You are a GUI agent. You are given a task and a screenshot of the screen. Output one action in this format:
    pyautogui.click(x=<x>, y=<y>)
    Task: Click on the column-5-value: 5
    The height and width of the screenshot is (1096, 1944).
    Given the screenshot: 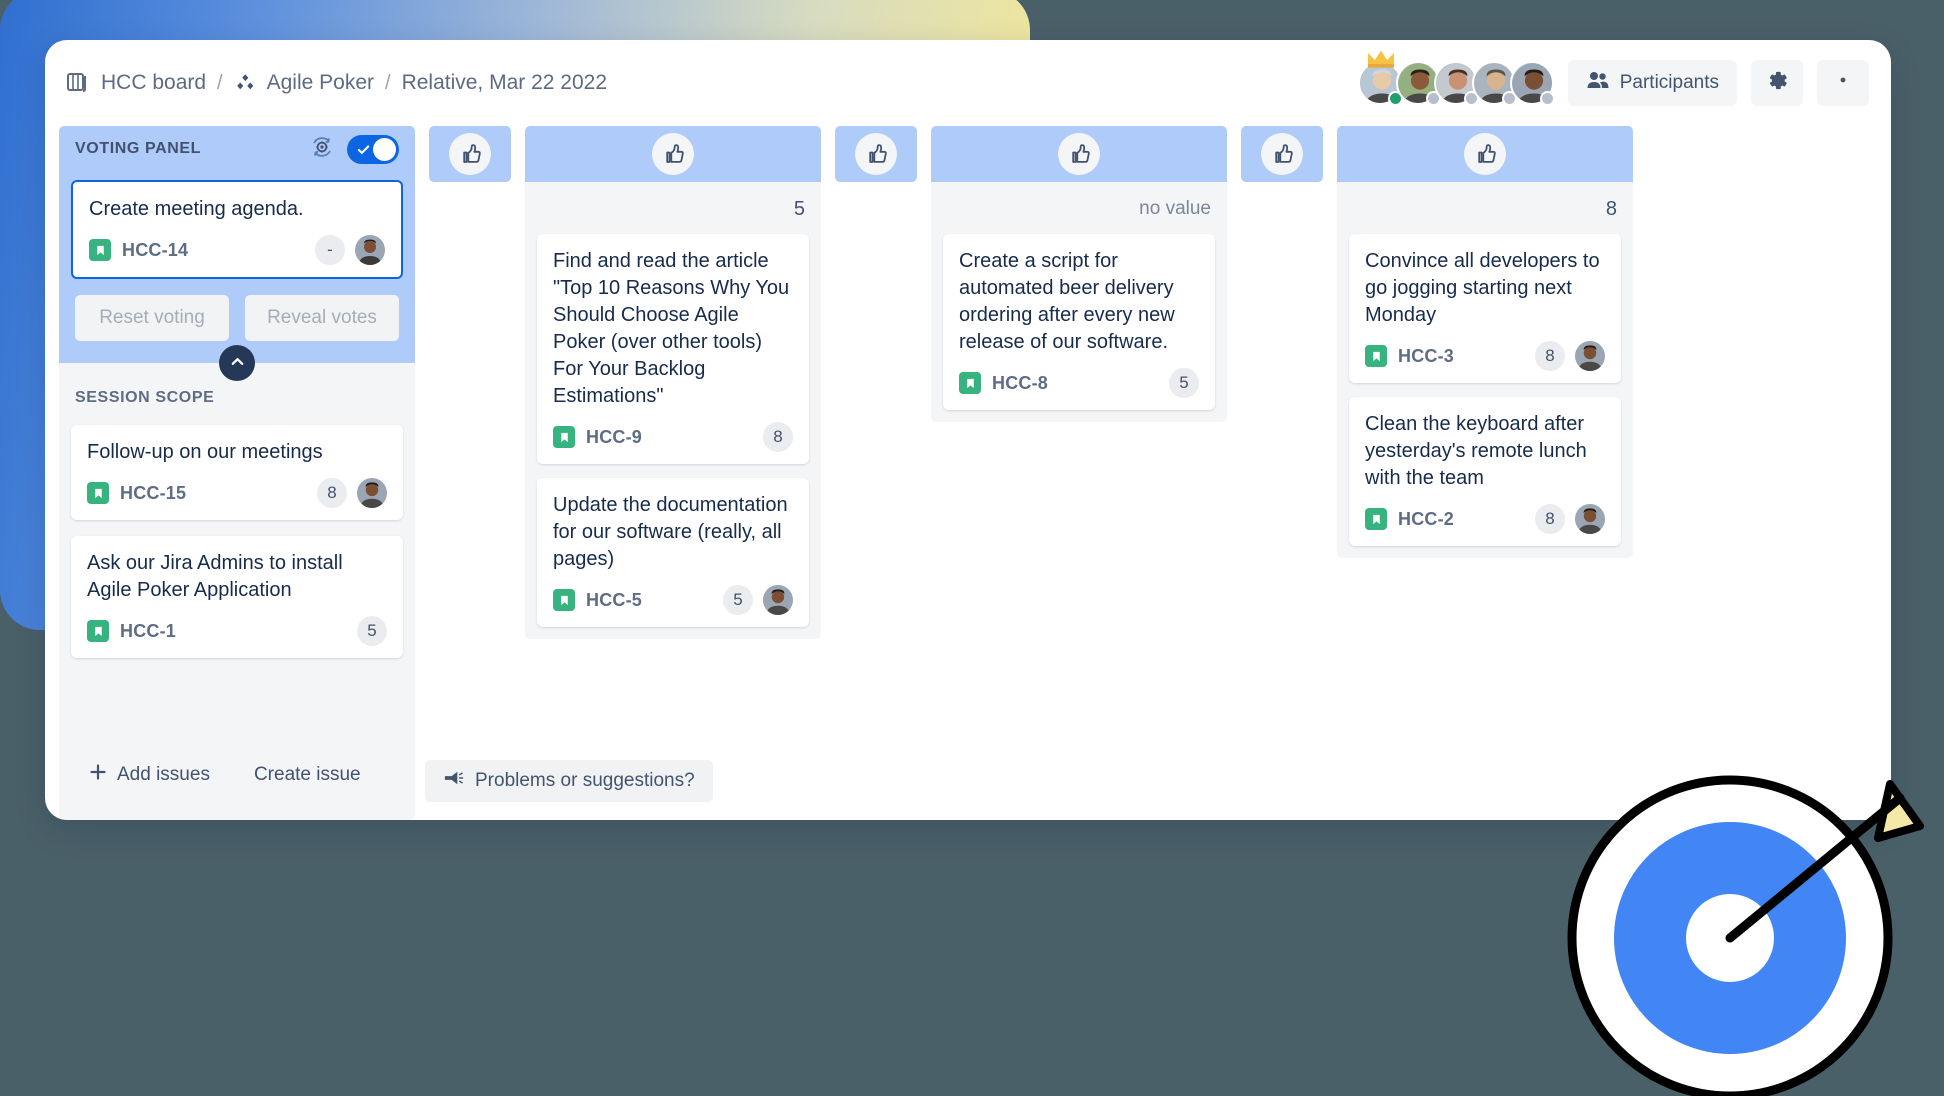 What is the action you would take?
    pyautogui.click(x=799, y=209)
    